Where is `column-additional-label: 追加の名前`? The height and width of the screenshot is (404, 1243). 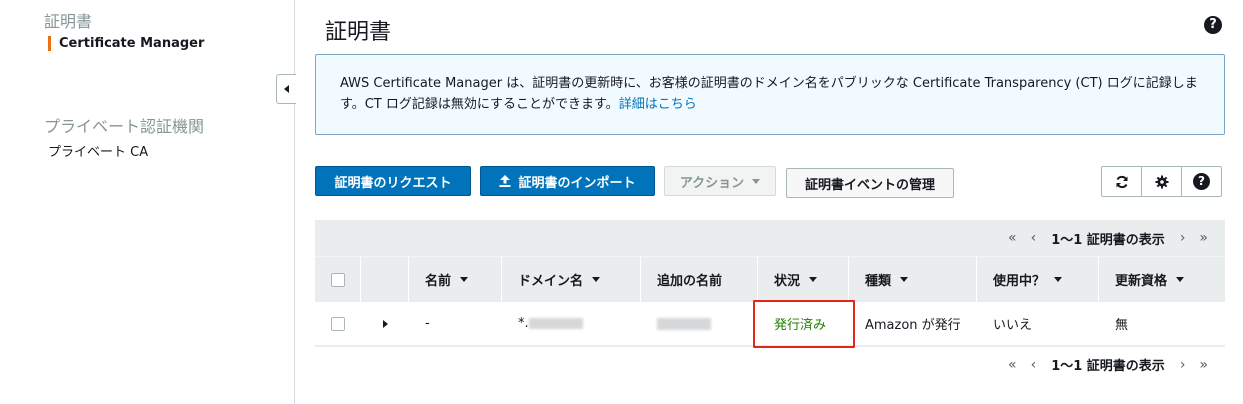 column-additional-label: 追加の名前 is located at coordinates (690, 281).